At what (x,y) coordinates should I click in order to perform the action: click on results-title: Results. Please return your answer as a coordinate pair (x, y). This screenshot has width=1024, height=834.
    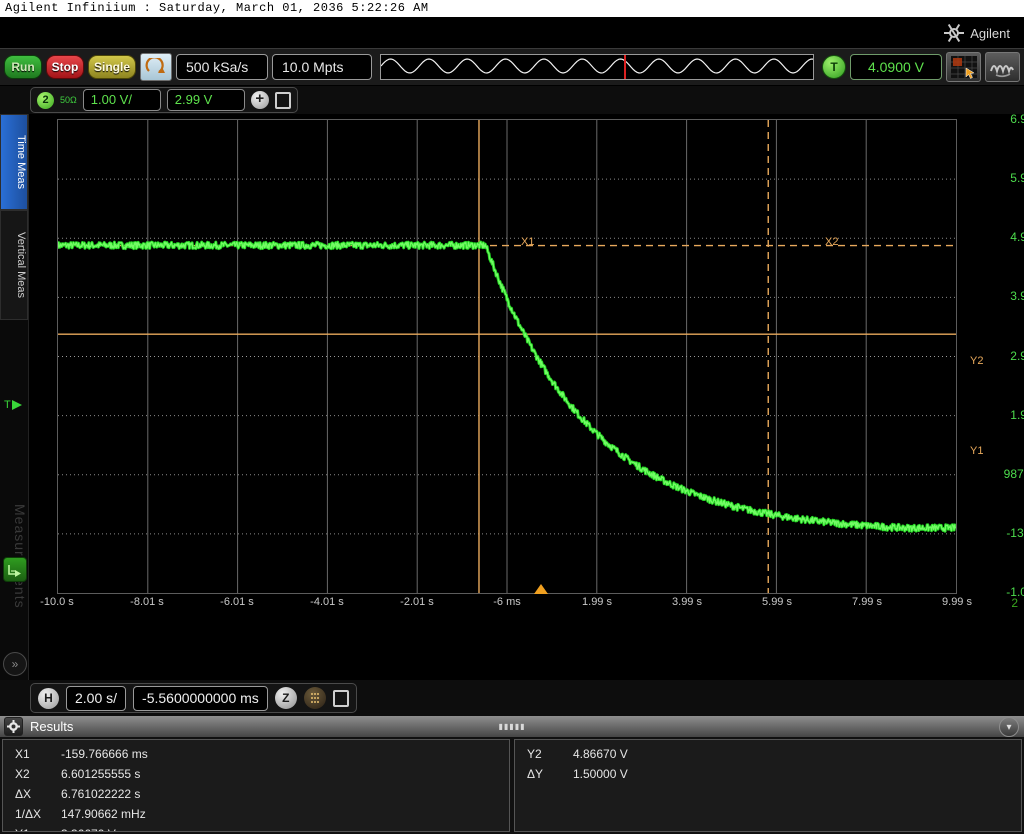
    Looking at the image, I should click on (52, 726).